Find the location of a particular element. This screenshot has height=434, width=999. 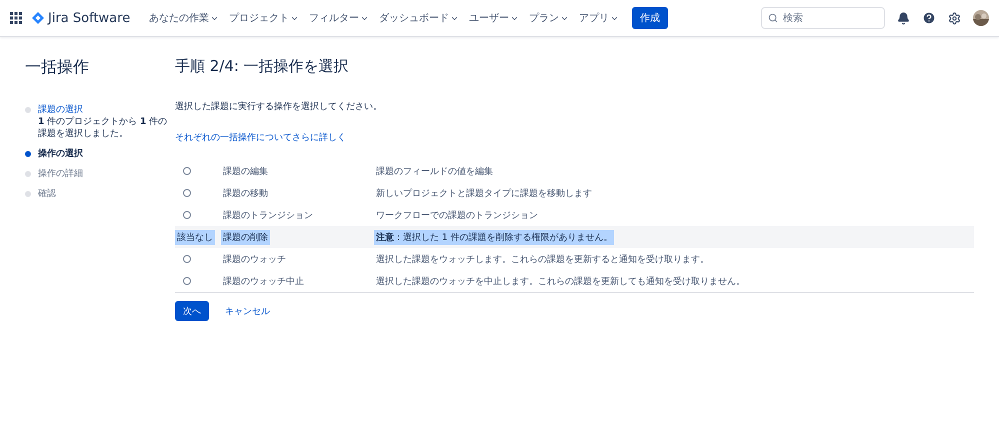

help-icon is located at coordinates (929, 18).